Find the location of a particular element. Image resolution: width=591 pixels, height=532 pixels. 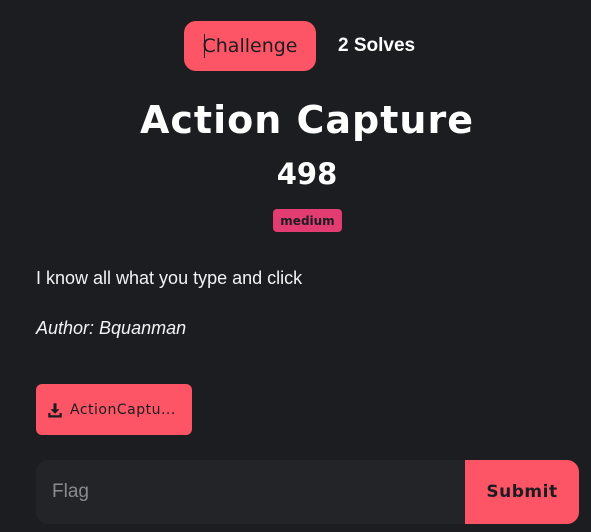

tab-challenge-label: Challenge is located at coordinates (250, 46).